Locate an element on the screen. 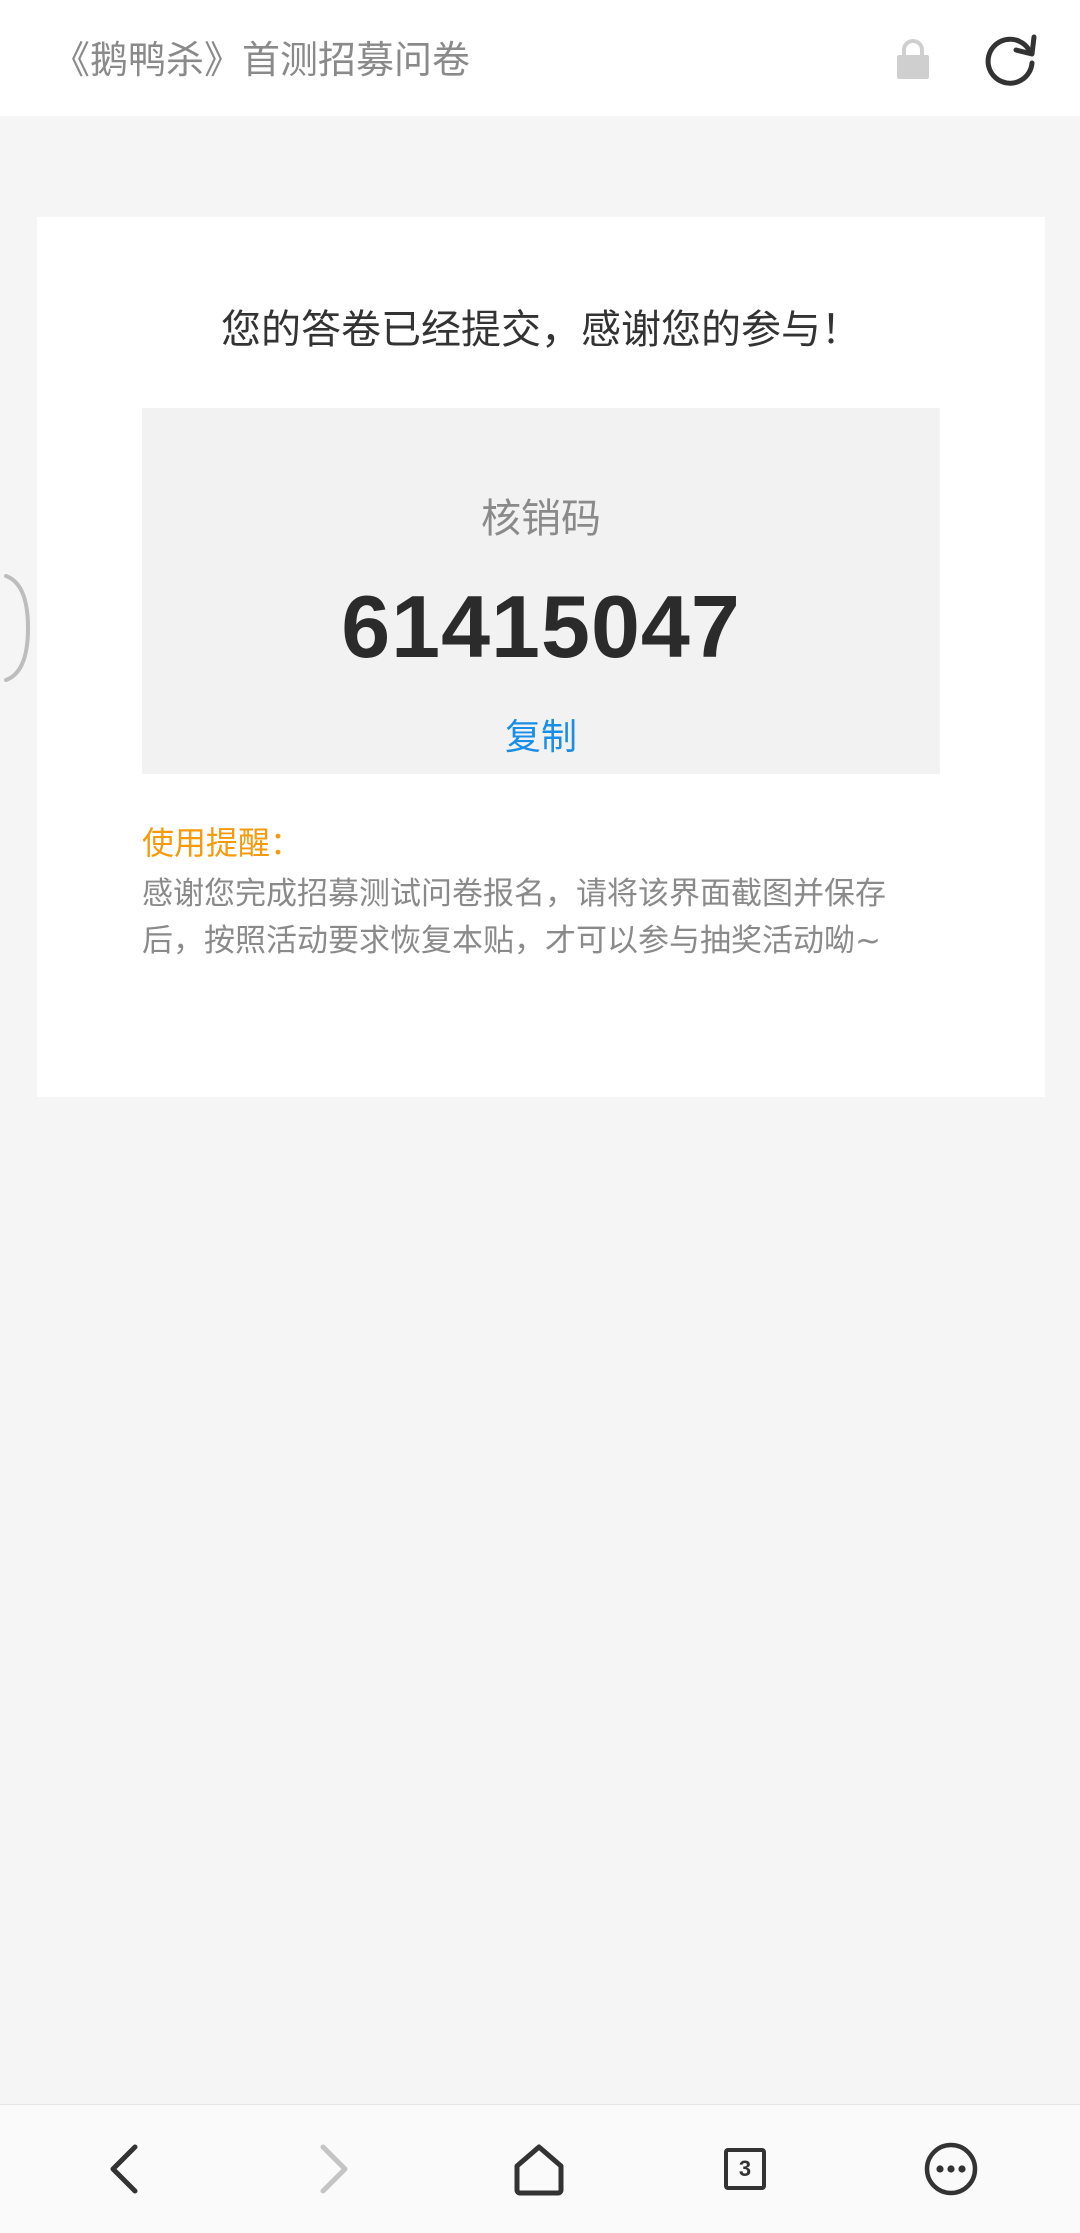  success-message: 您的答卷已经提交，感谢您的参与！ is located at coordinates (541, 330).